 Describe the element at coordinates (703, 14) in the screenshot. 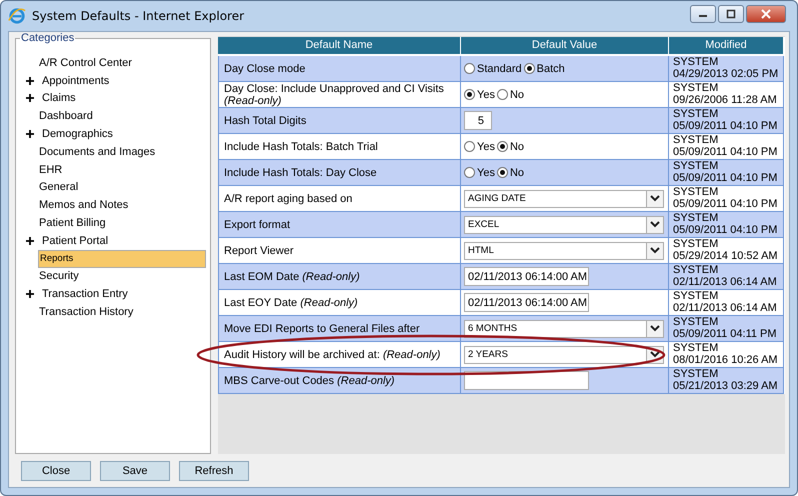

I see `minimize-button` at that location.